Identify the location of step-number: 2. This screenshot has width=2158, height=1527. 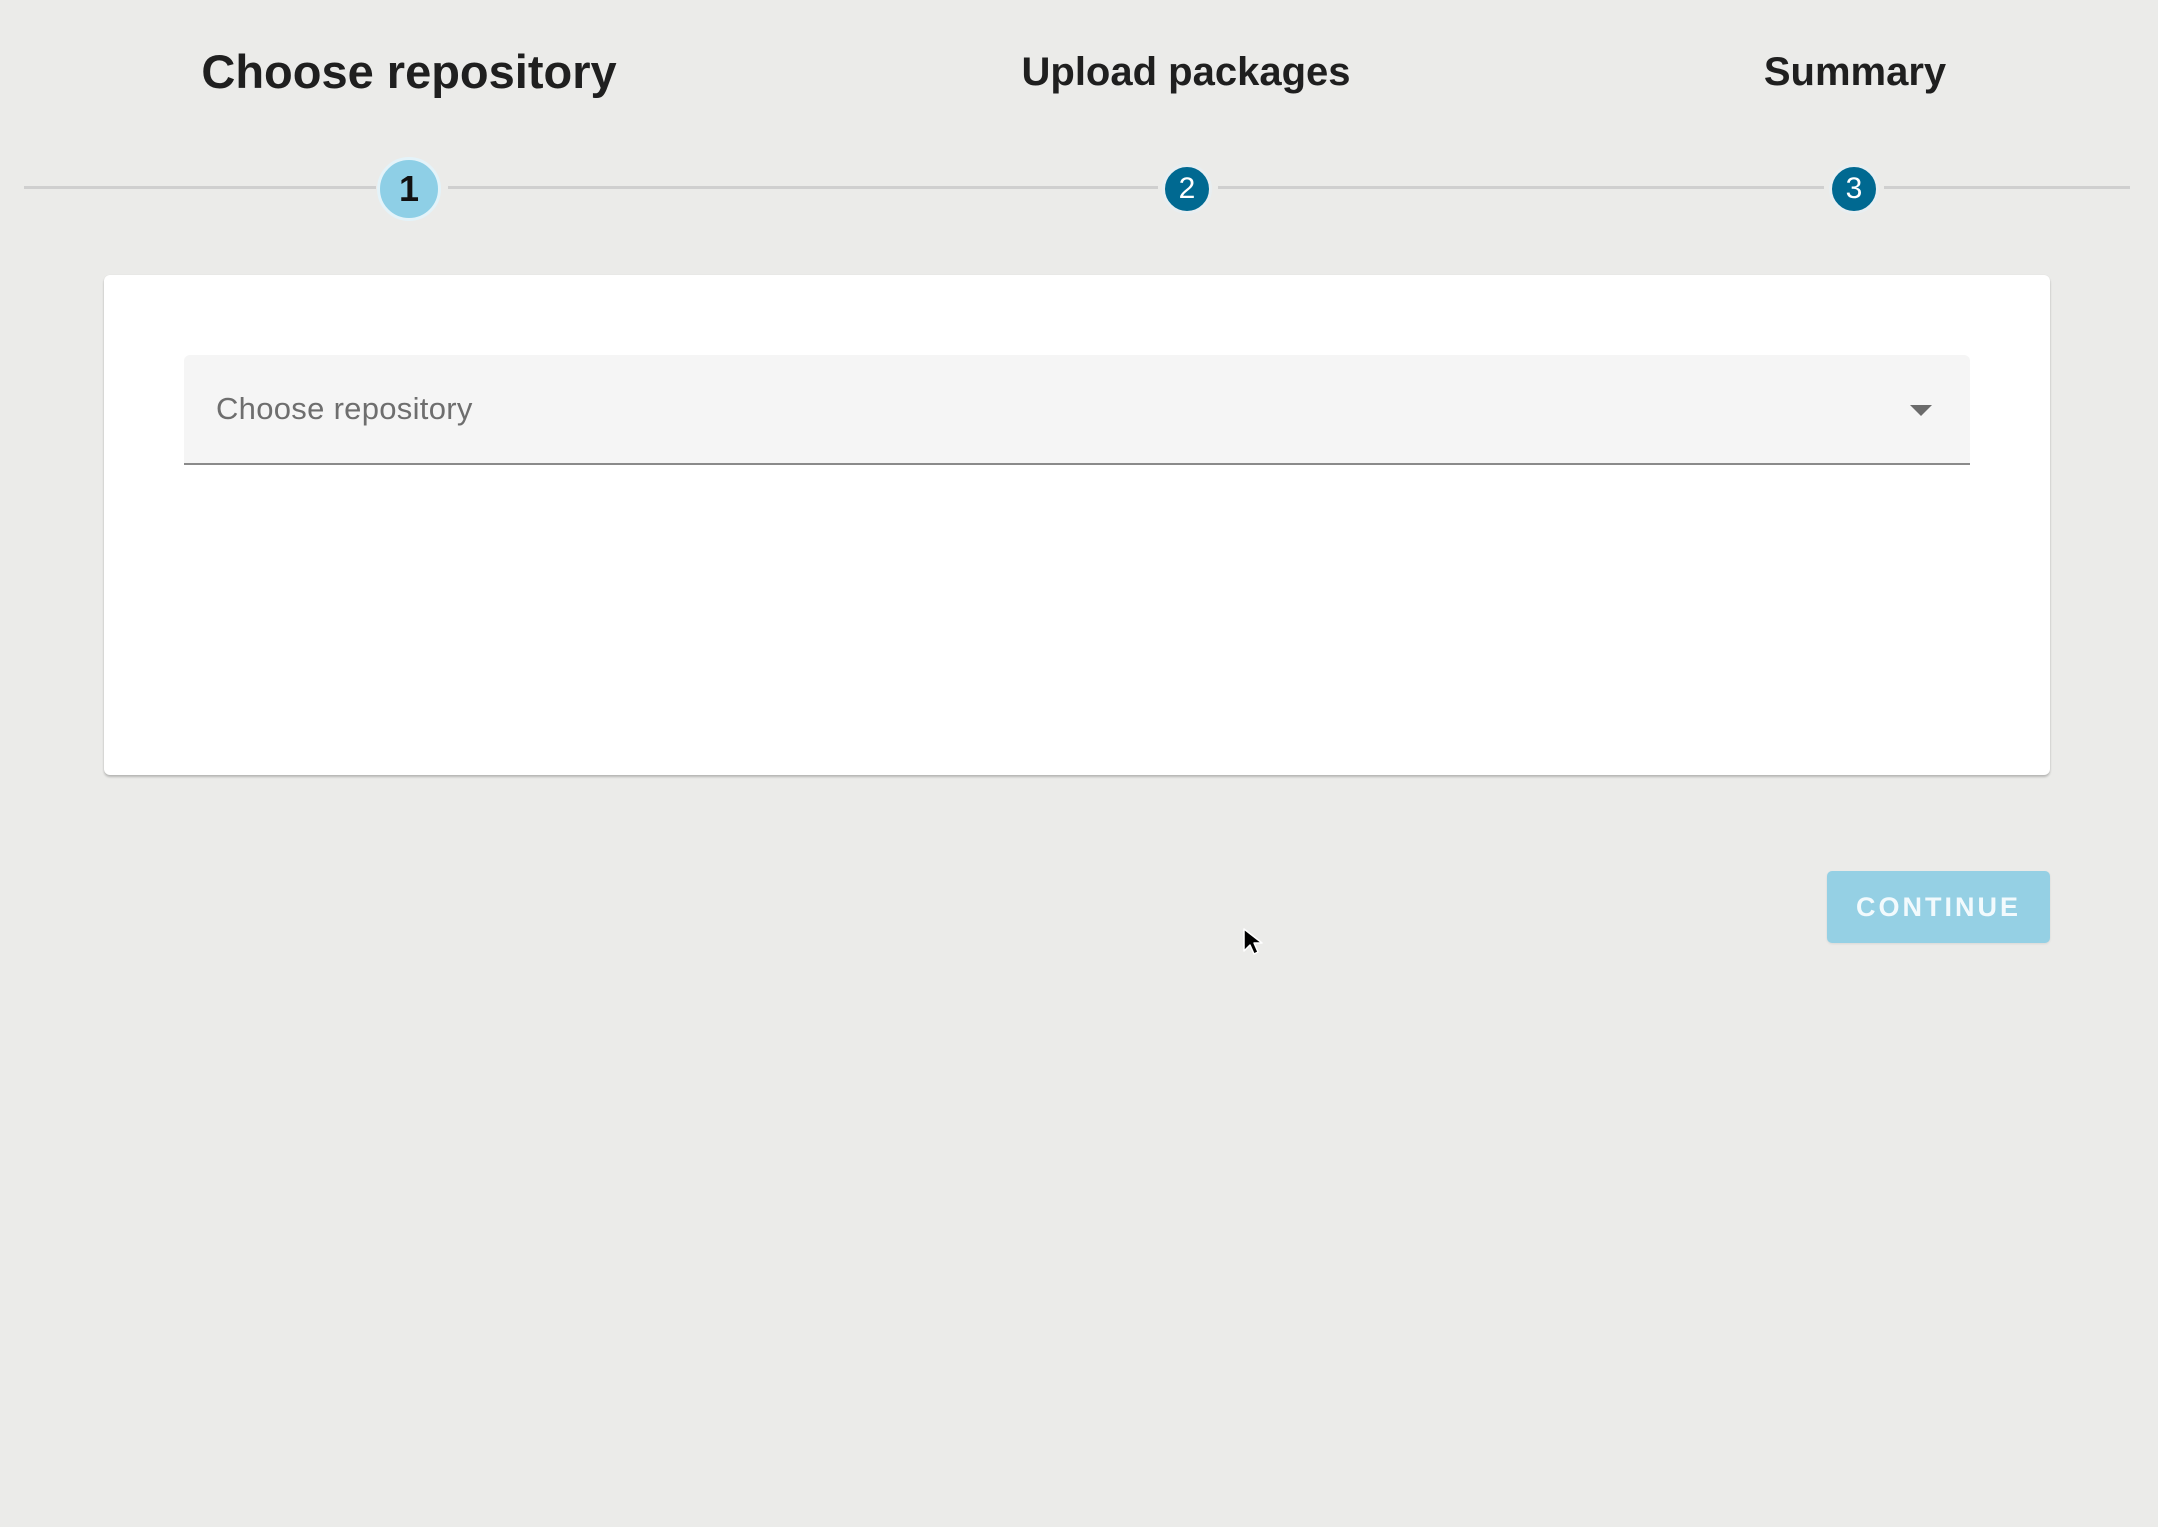
(1187, 188).